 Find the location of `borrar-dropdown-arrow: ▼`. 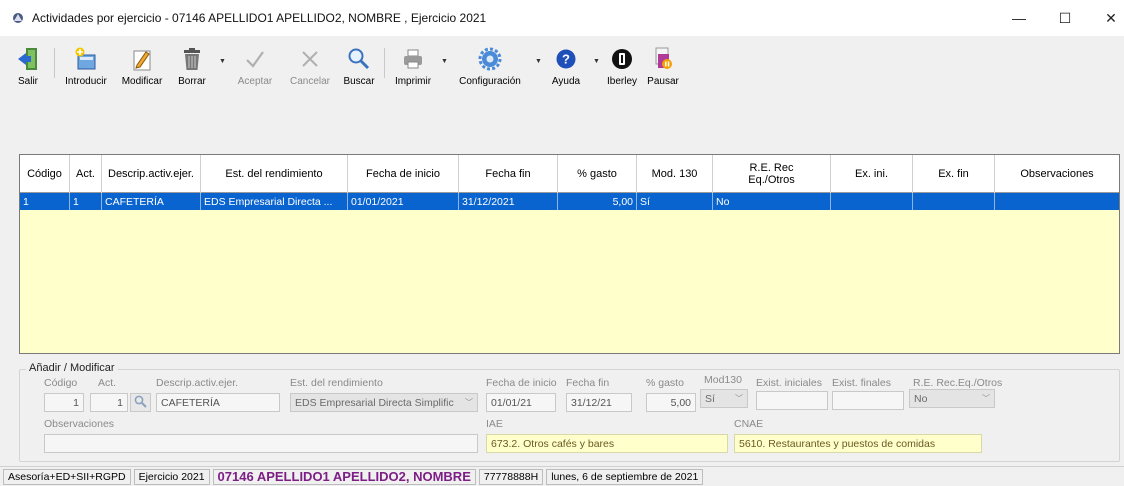

borrar-dropdown-arrow: ▼ is located at coordinates (222, 61).